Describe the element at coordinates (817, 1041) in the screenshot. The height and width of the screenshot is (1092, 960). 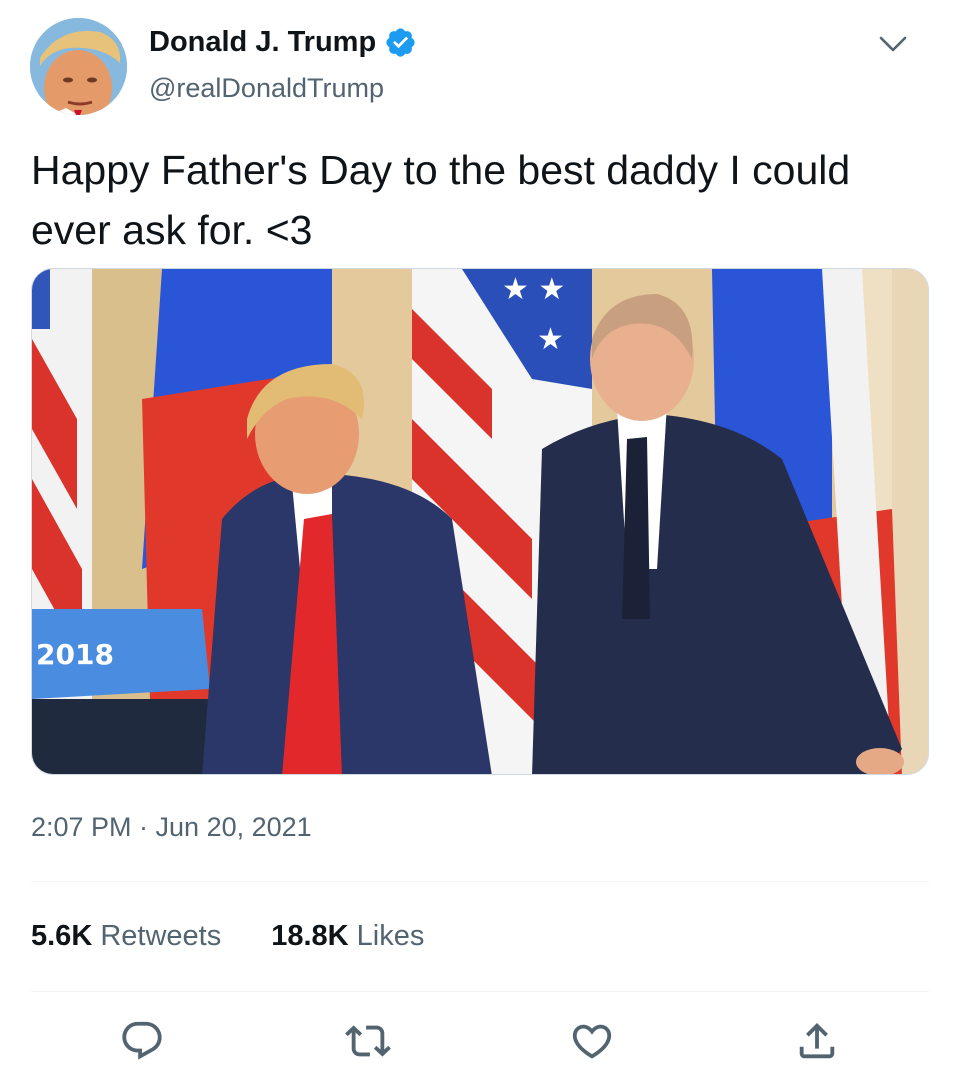
I see `share-icon` at that location.